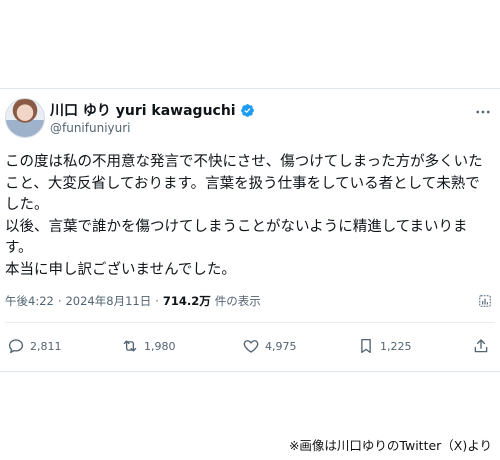 This screenshot has width=500, height=460. I want to click on retweet-count: 1,980, so click(160, 346).